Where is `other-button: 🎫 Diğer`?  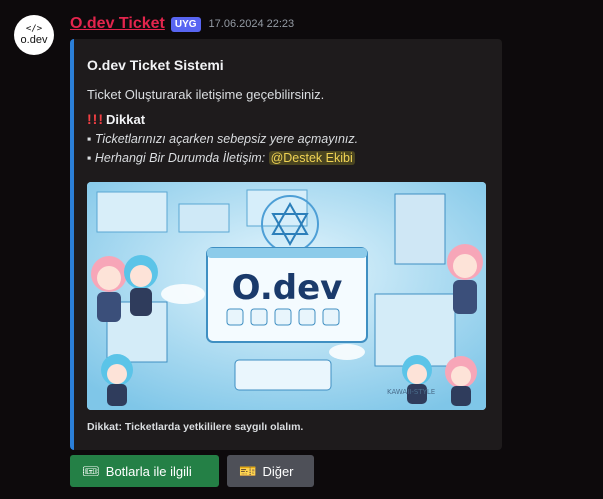 other-button: 🎫 Diğer is located at coordinates (270, 471).